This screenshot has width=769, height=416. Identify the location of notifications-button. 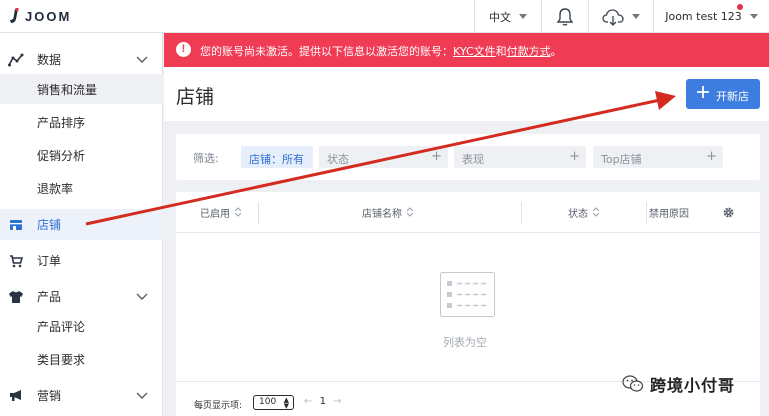
(564, 16).